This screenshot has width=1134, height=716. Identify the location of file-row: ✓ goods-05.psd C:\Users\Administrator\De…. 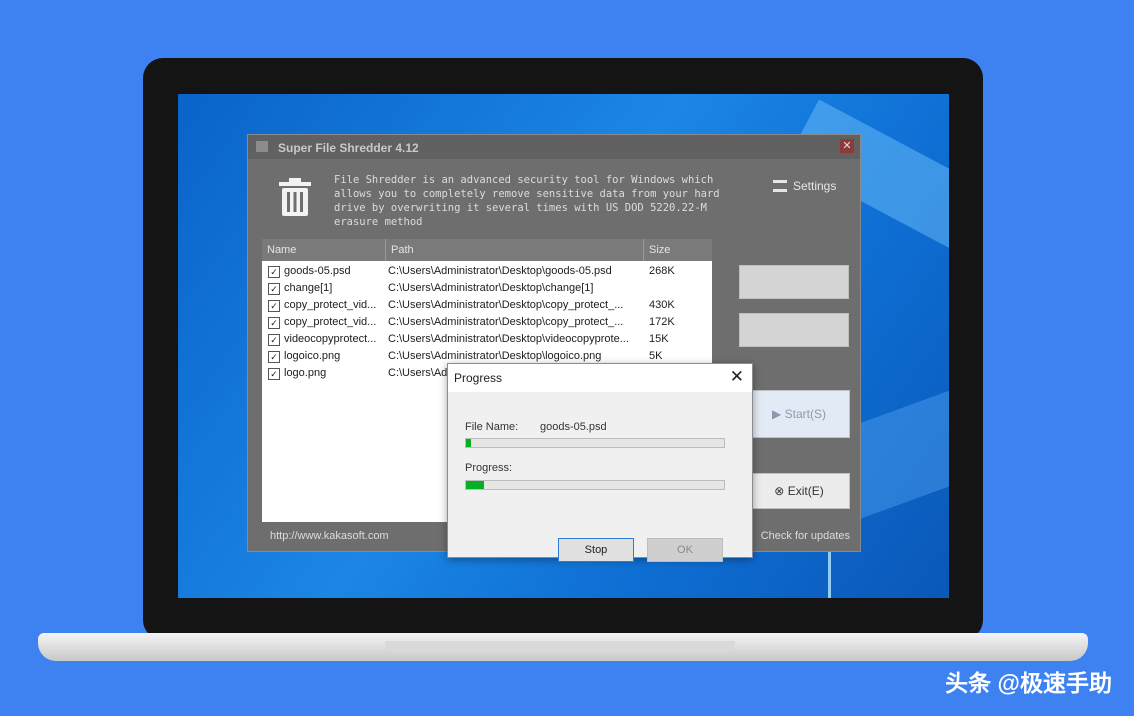
(487, 271).